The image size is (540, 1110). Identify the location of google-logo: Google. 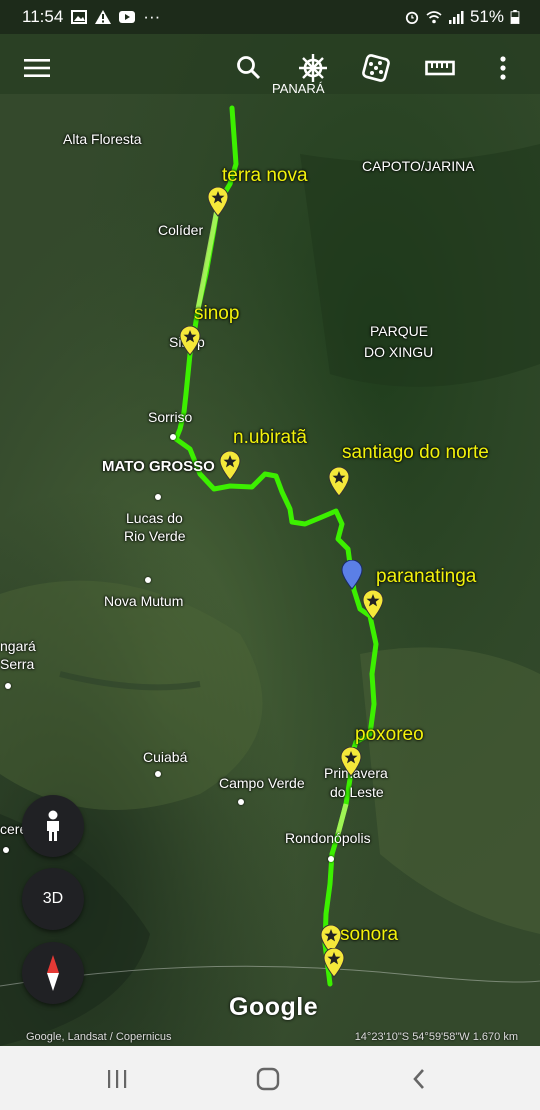
(274, 1007).